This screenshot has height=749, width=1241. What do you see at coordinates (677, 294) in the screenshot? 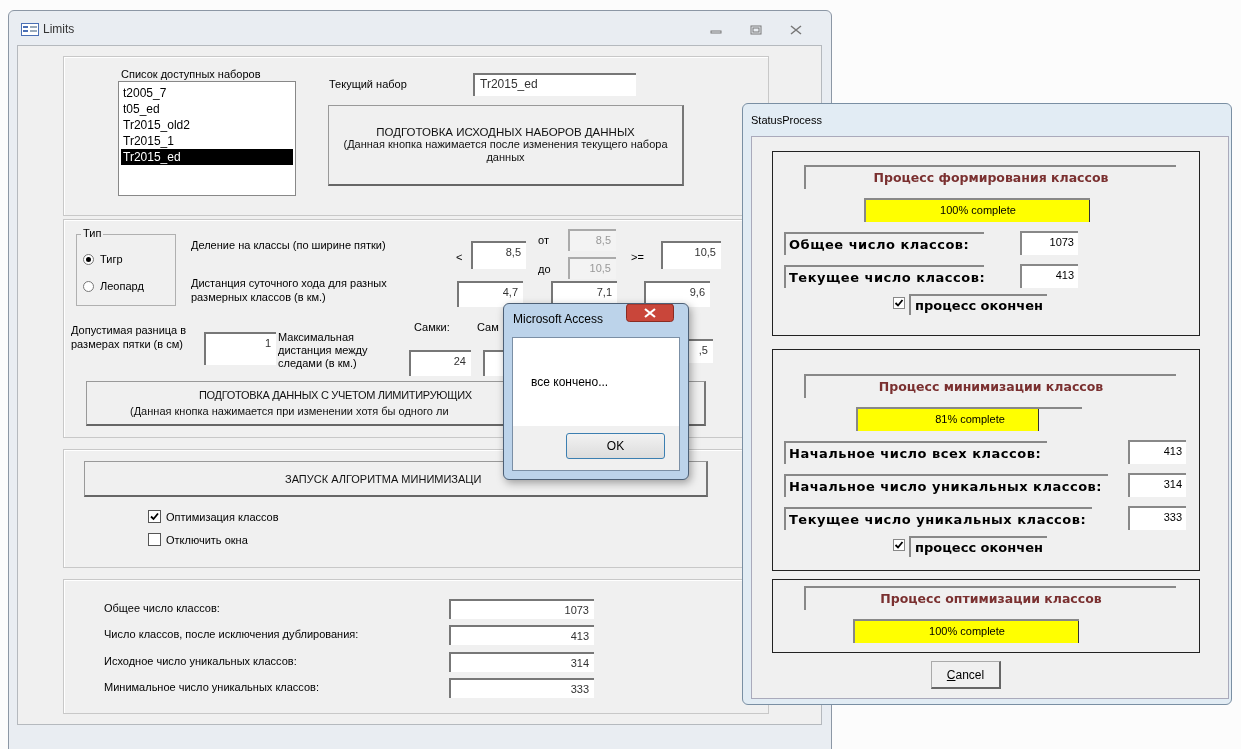
I see `distance-field: 9,6` at bounding box center [677, 294].